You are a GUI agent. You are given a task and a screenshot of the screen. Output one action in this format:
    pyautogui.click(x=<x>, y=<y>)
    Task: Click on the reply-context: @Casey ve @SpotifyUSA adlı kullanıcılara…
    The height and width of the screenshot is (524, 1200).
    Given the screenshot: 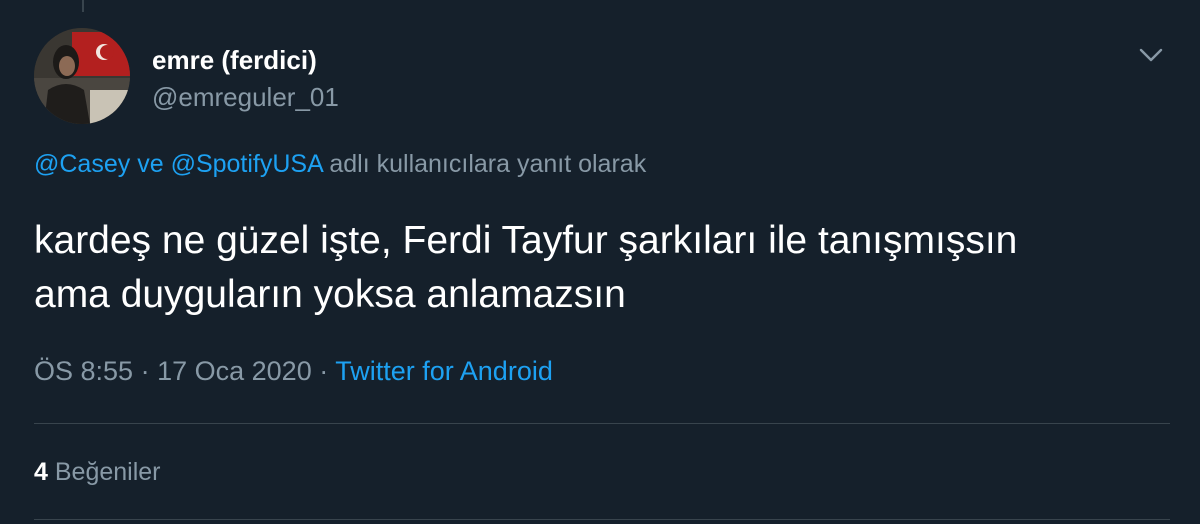 What is the action you would take?
    pyautogui.click(x=340, y=164)
    